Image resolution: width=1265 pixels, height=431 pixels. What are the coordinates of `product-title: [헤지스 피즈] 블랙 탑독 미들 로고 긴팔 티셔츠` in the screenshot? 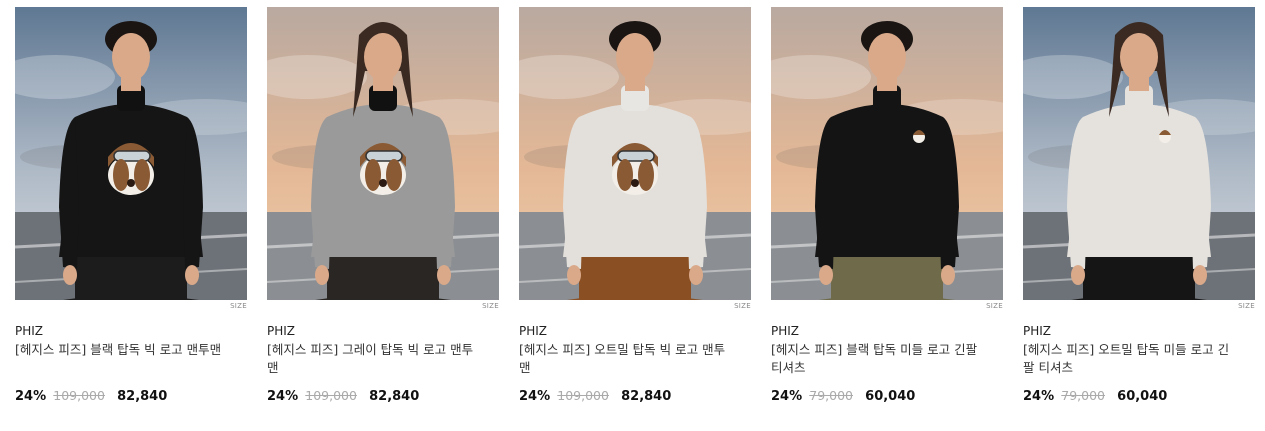 It's located at (878, 359).